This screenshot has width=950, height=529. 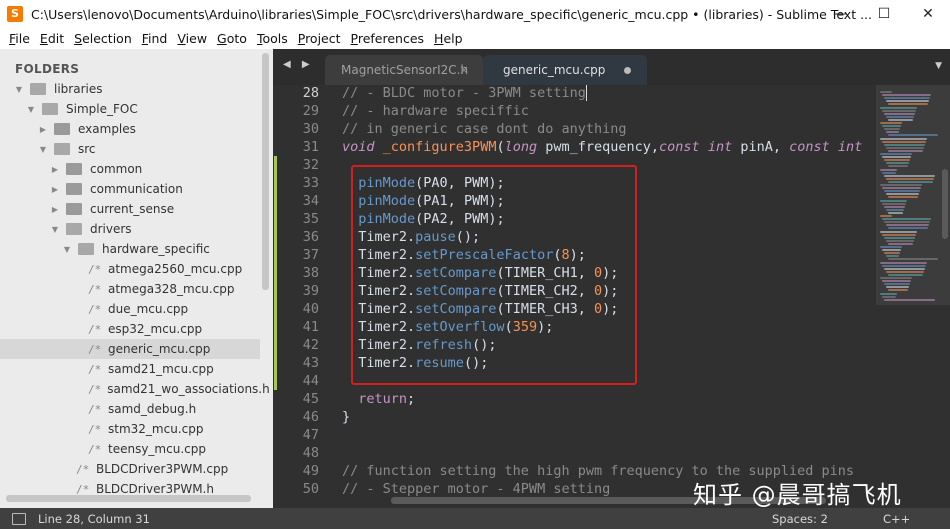 What do you see at coordinates (310, 363) in the screenshot?
I see `line-number: 43` at bounding box center [310, 363].